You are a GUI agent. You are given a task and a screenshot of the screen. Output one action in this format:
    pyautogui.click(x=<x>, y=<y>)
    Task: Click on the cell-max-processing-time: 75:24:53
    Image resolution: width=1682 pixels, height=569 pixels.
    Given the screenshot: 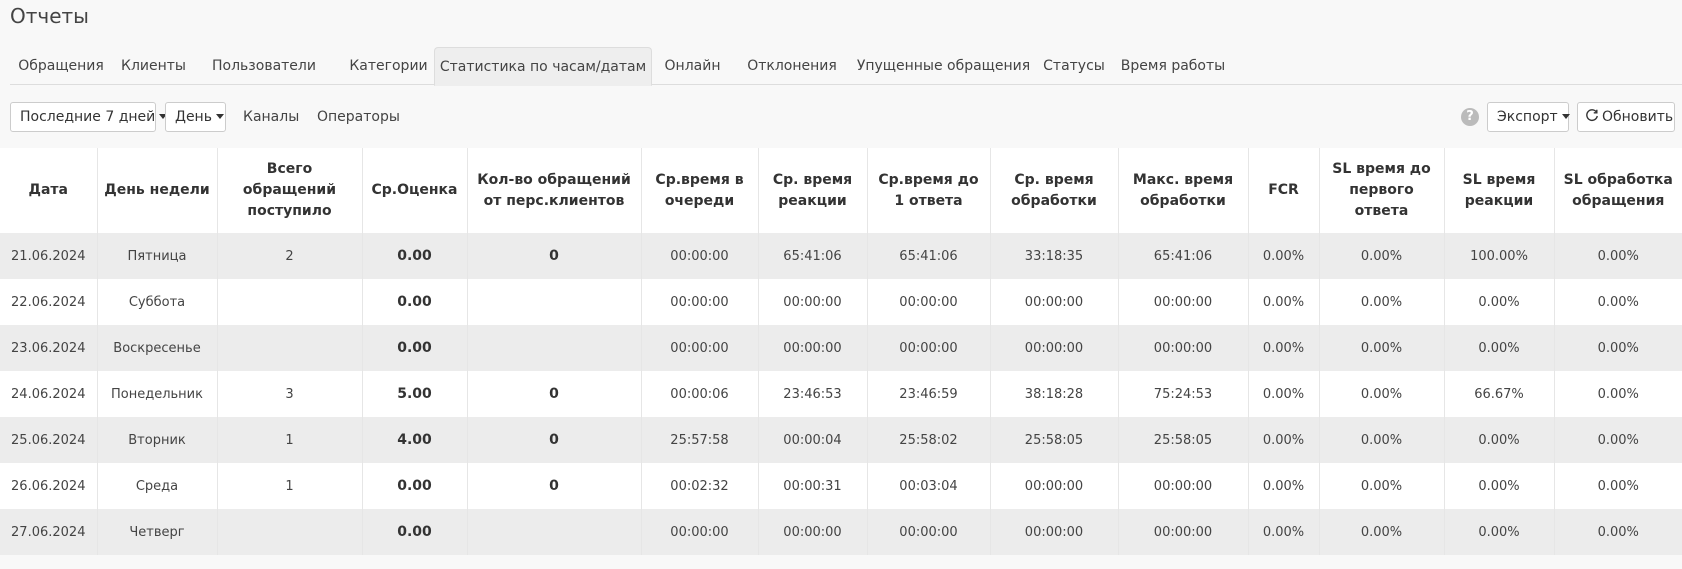 What is the action you would take?
    pyautogui.click(x=1183, y=394)
    